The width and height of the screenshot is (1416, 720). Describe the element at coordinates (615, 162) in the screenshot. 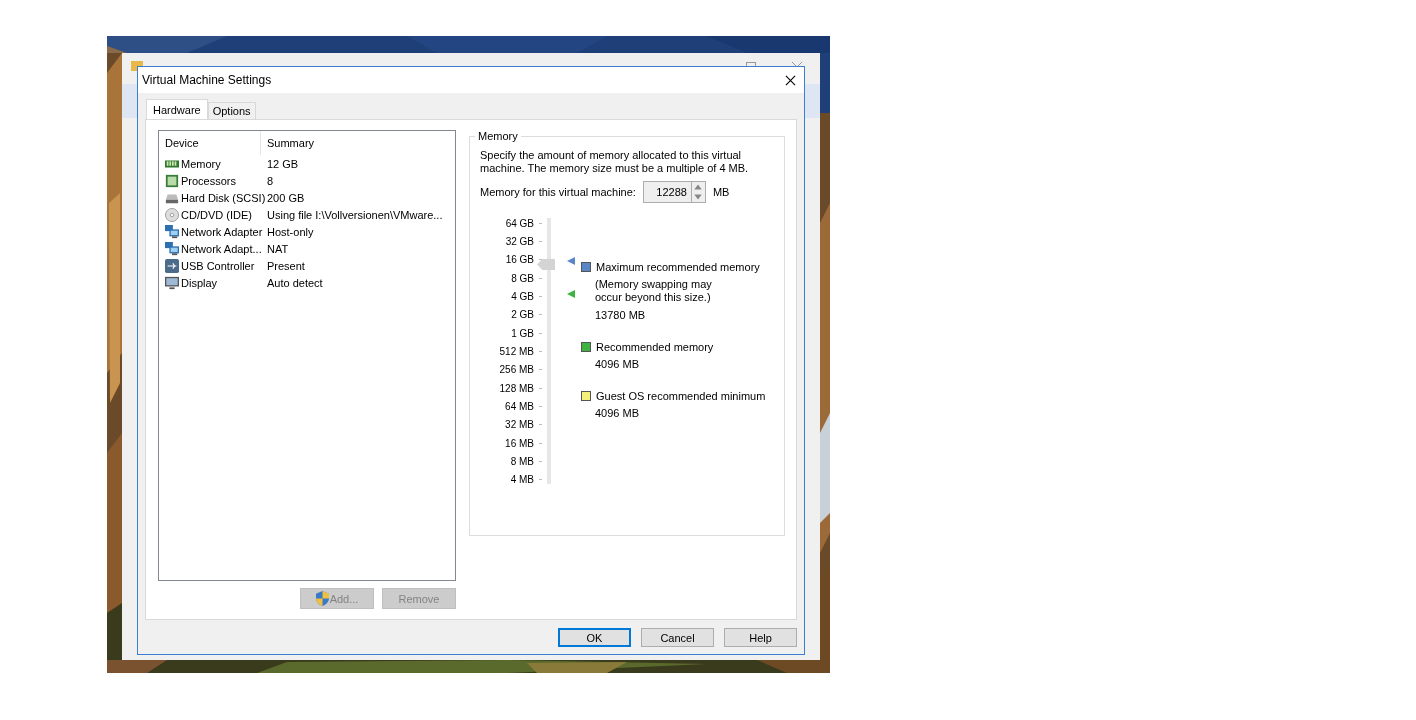

I see `description-text: Specify the amount of memory allocated to this virtual machine. The memory size must be a multiple of 4 MB.` at that location.